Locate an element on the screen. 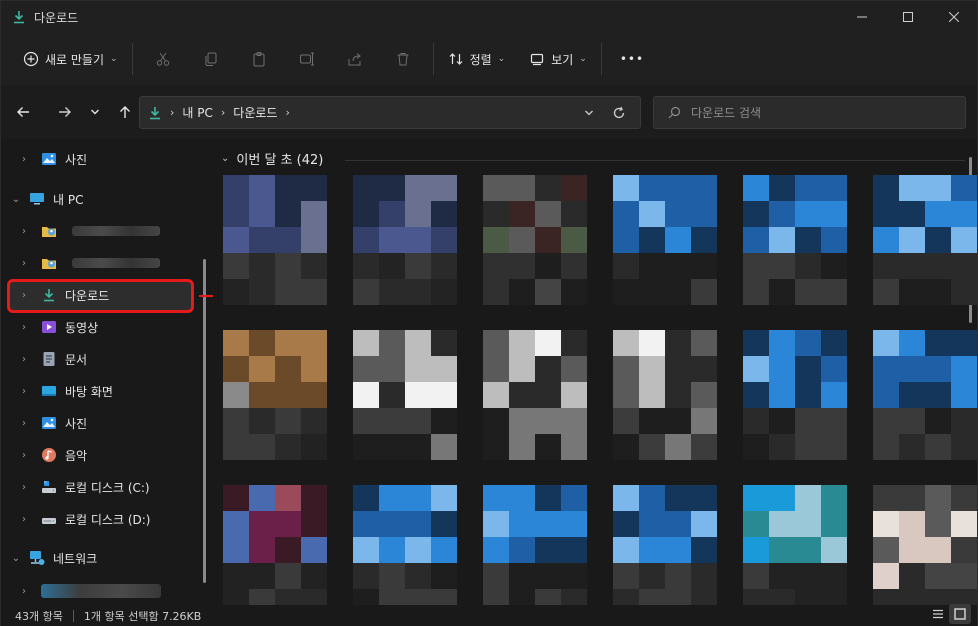 The width and height of the screenshot is (978, 626). sidebar-item-my-pc: ⌄ 내 PC is located at coordinates (101, 199).